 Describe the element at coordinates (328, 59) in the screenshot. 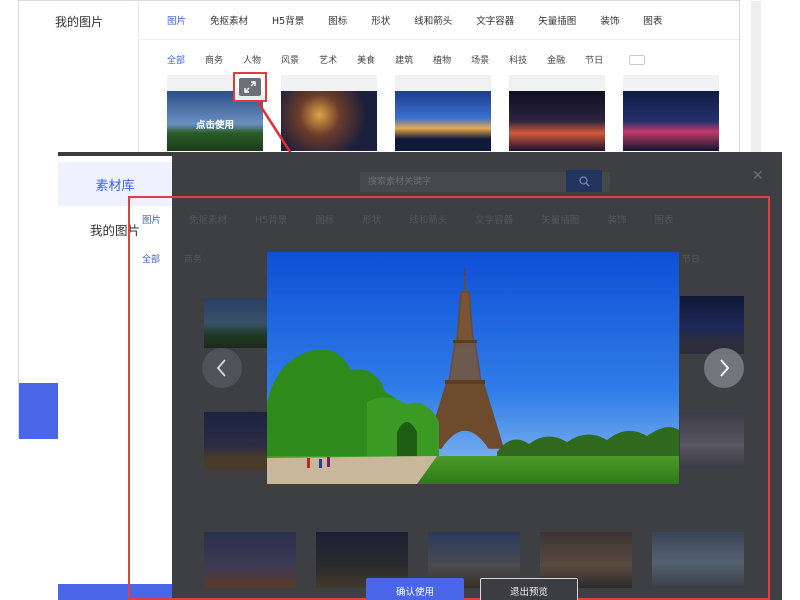

I see `bg-subtab-art: 艺术` at that location.